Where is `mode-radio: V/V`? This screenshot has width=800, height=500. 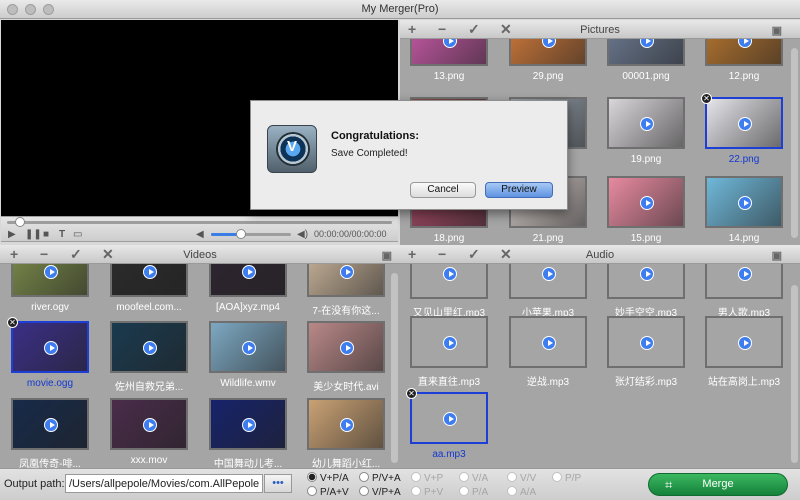
mode-radio: V/V is located at coordinates (521, 478).